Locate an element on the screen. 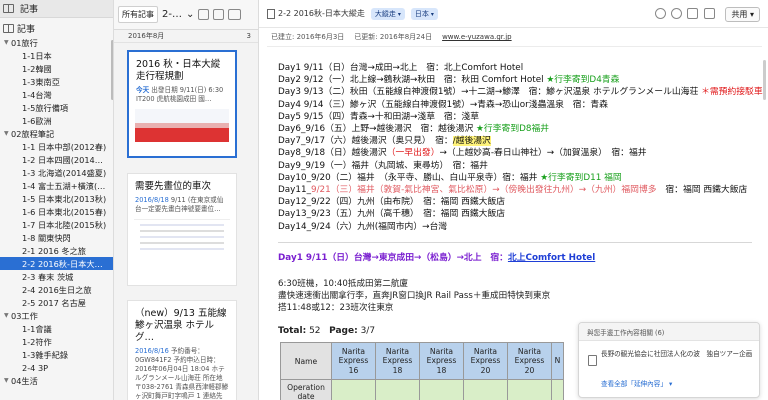 The width and height of the screenshot is (768, 400). tag-chip: 日本 ▾ is located at coordinates (424, 13).